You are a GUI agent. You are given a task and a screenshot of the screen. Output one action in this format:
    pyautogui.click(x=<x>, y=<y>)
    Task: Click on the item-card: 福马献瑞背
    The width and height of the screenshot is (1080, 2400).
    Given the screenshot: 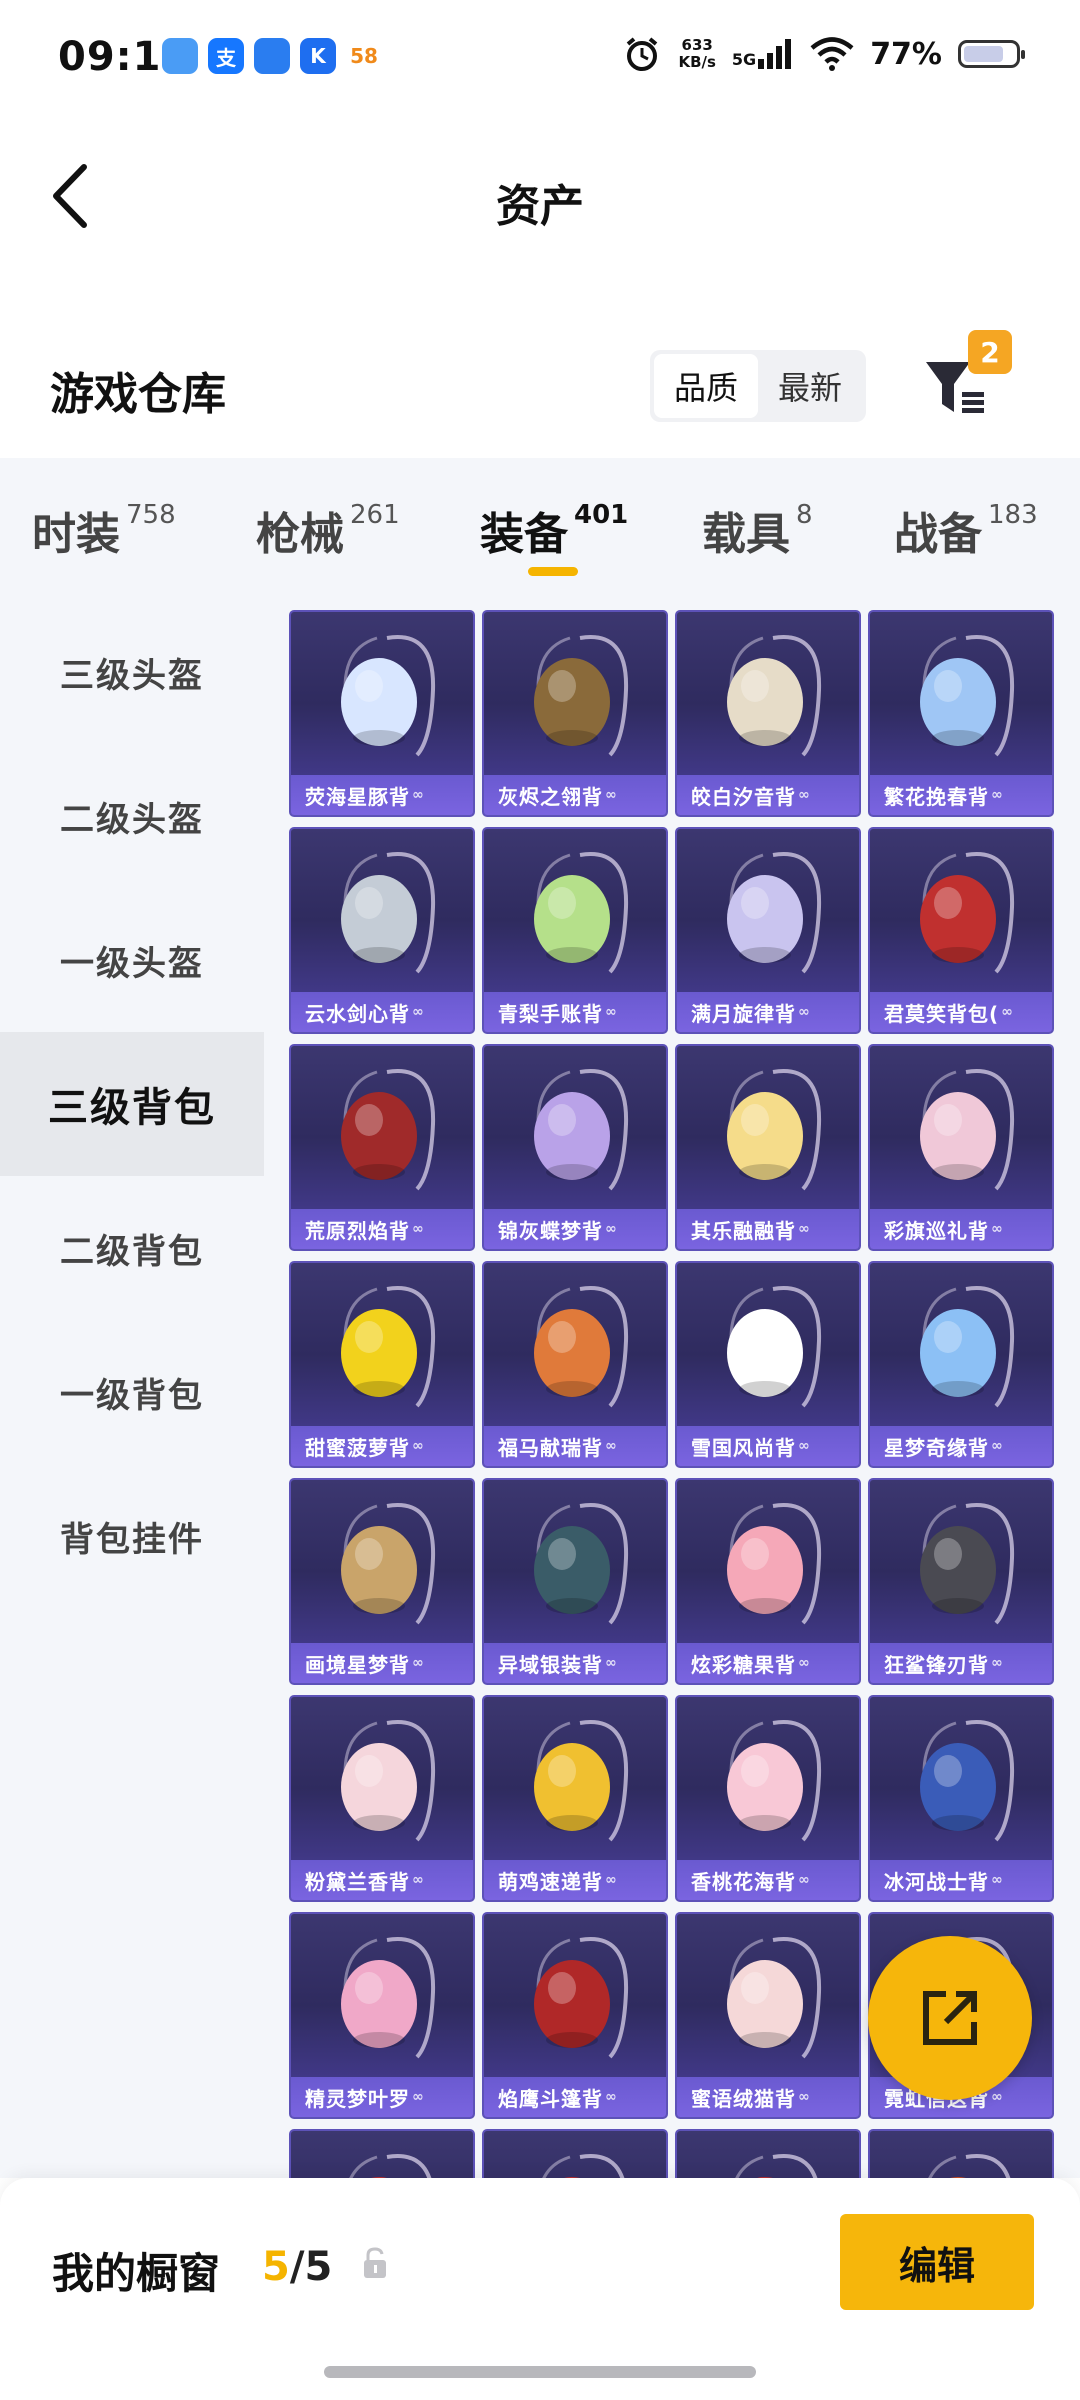 What is the action you would take?
    pyautogui.click(x=575, y=1364)
    